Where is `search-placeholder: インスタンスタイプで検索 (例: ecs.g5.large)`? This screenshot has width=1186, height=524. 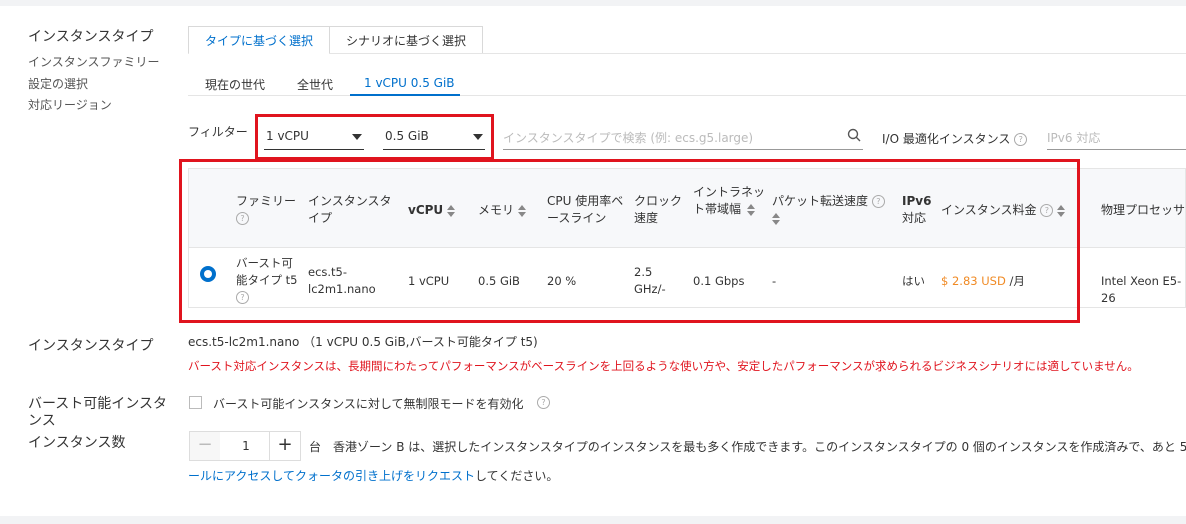
search-placeholder: インスタンスタイプで検索 (例: ecs.g5.large) is located at coordinates (628, 138).